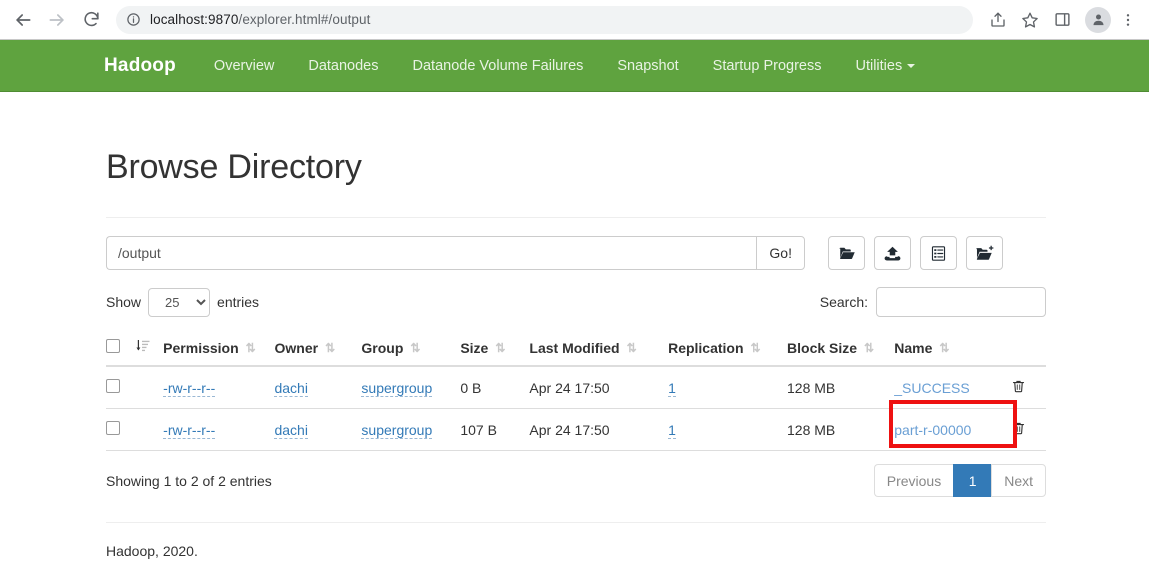  I want to click on row-size-cell: 0 B, so click(495, 387).